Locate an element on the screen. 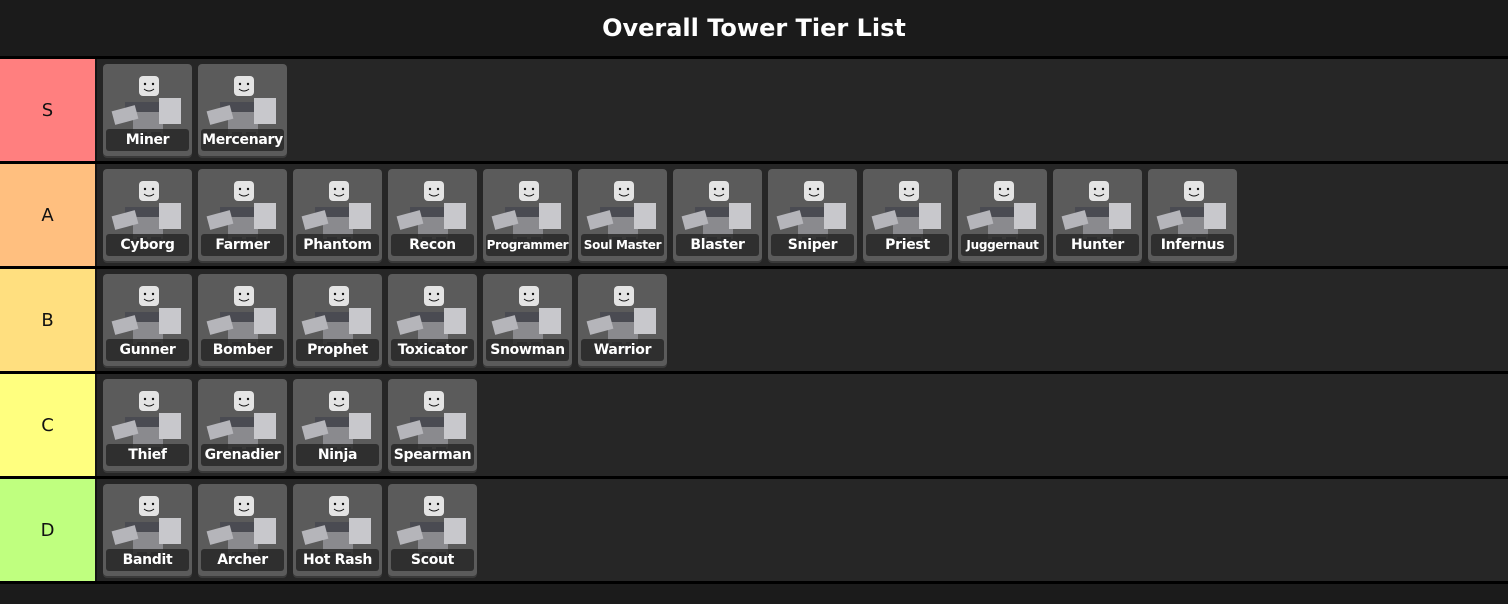 Image resolution: width=1508 pixels, height=604 pixels. tier-label: D is located at coordinates (47, 530).